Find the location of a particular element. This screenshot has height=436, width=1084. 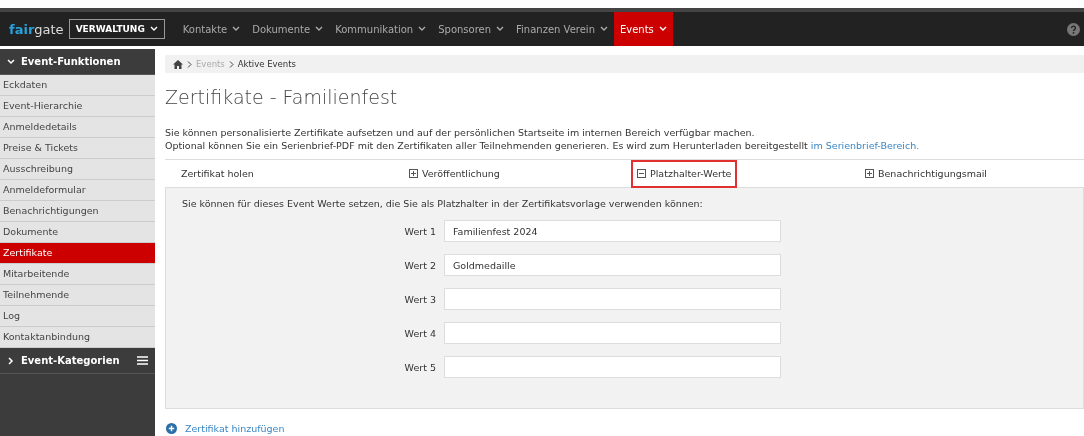

help-icon is located at coordinates (1073, 29).